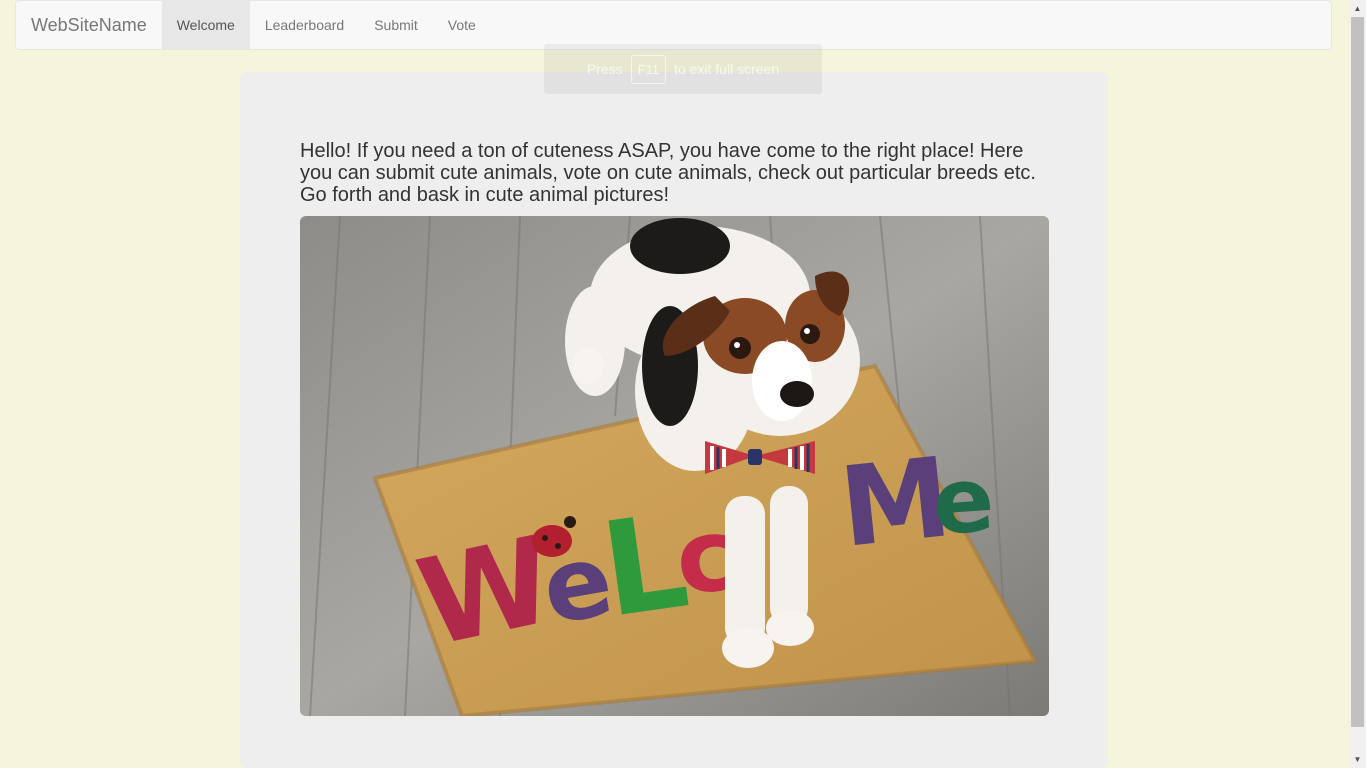 This screenshot has width=1366, height=768. Describe the element at coordinates (1357, 759) in the screenshot. I see `scroll-down-arrow-icon: ▼` at that location.